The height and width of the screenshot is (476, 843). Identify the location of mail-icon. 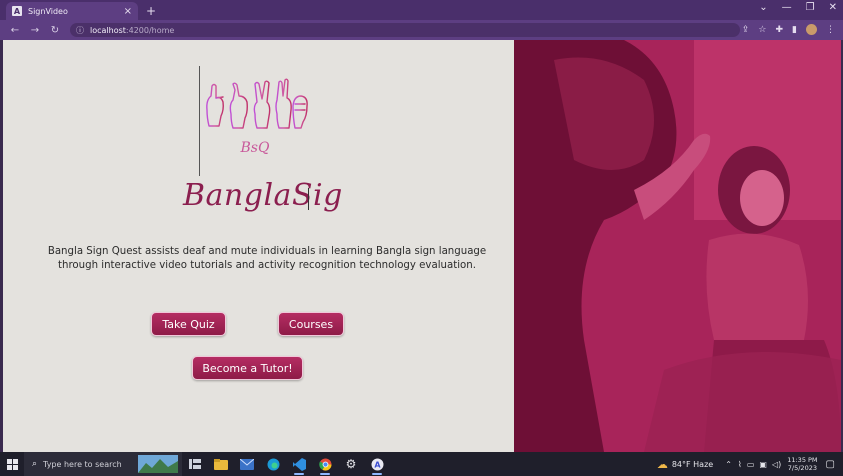
(247, 464).